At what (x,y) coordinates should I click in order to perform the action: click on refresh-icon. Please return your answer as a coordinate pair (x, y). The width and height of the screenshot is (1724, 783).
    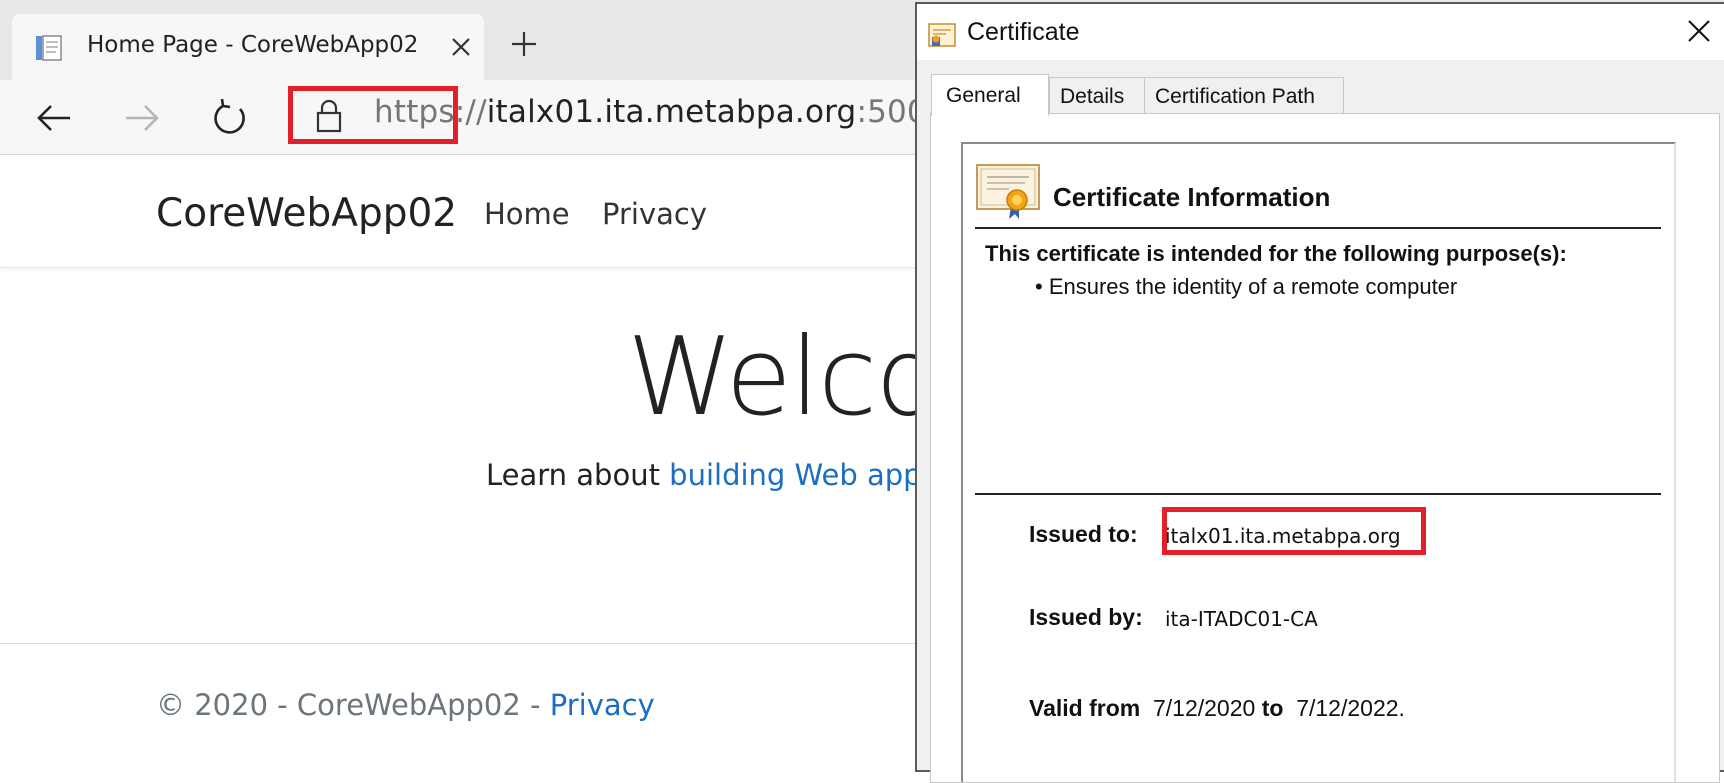
    Looking at the image, I should click on (230, 118).